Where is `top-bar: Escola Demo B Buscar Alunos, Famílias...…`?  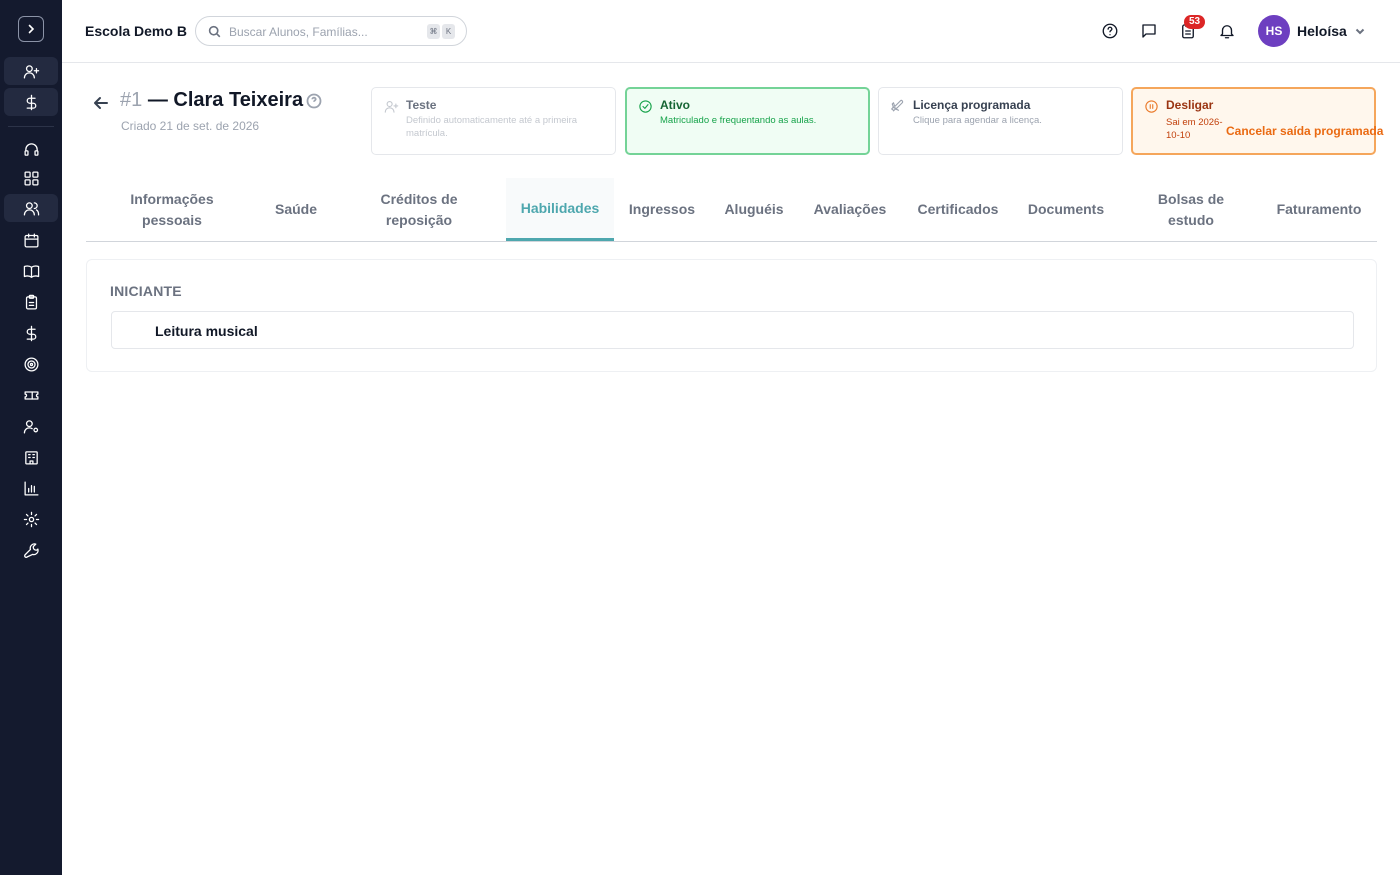 top-bar: Escola Demo B Buscar Alunos, Famílias...… is located at coordinates (731, 31).